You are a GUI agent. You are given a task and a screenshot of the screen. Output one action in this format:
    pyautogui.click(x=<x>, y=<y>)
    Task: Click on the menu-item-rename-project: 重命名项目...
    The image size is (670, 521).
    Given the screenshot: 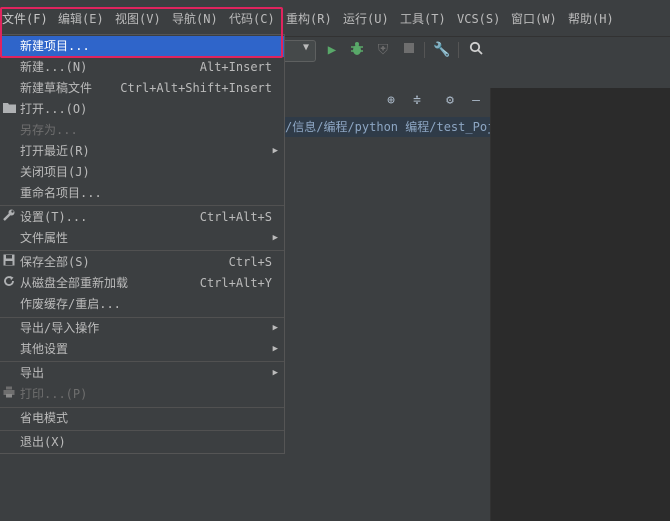 What is the action you would take?
    pyautogui.click(x=142, y=193)
    